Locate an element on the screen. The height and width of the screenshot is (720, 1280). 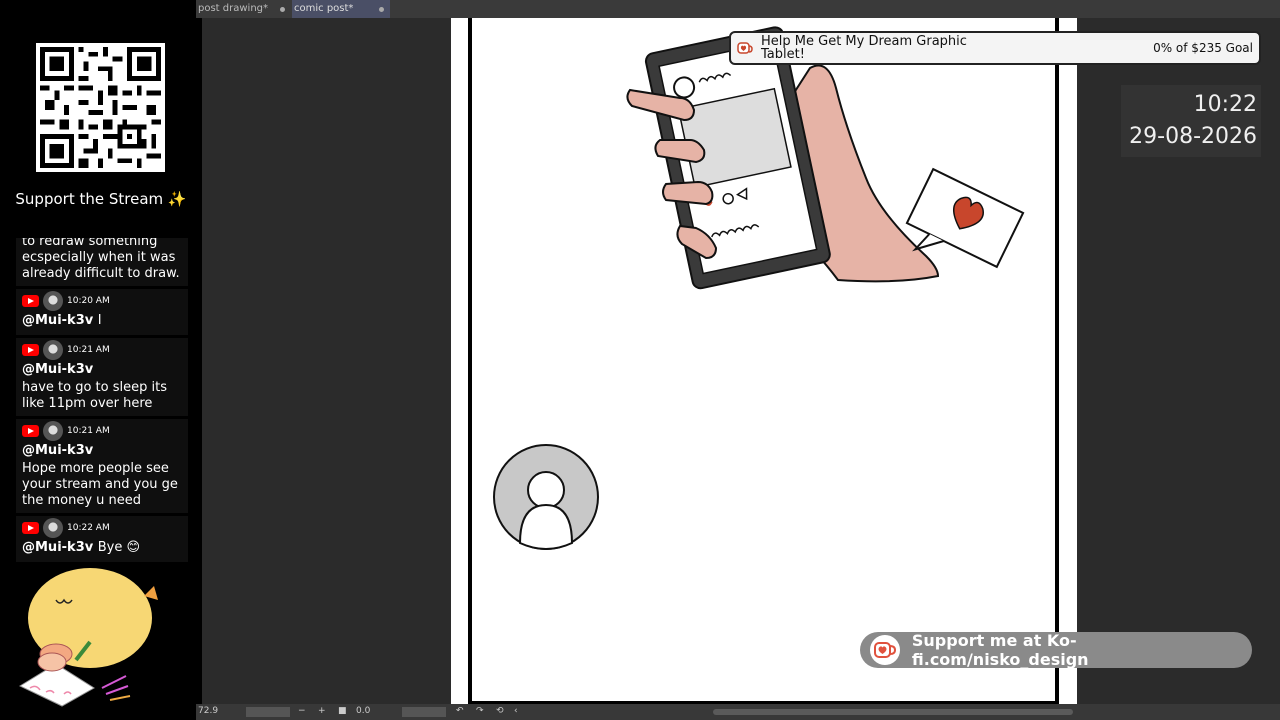
clock-widget: 10:22 29-08-2026 is located at coordinates (1191, 121).